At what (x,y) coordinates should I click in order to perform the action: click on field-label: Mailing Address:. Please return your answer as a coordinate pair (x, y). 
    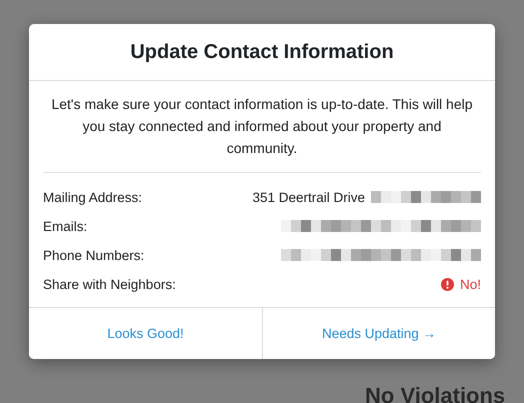
    Looking at the image, I should click on (92, 197).